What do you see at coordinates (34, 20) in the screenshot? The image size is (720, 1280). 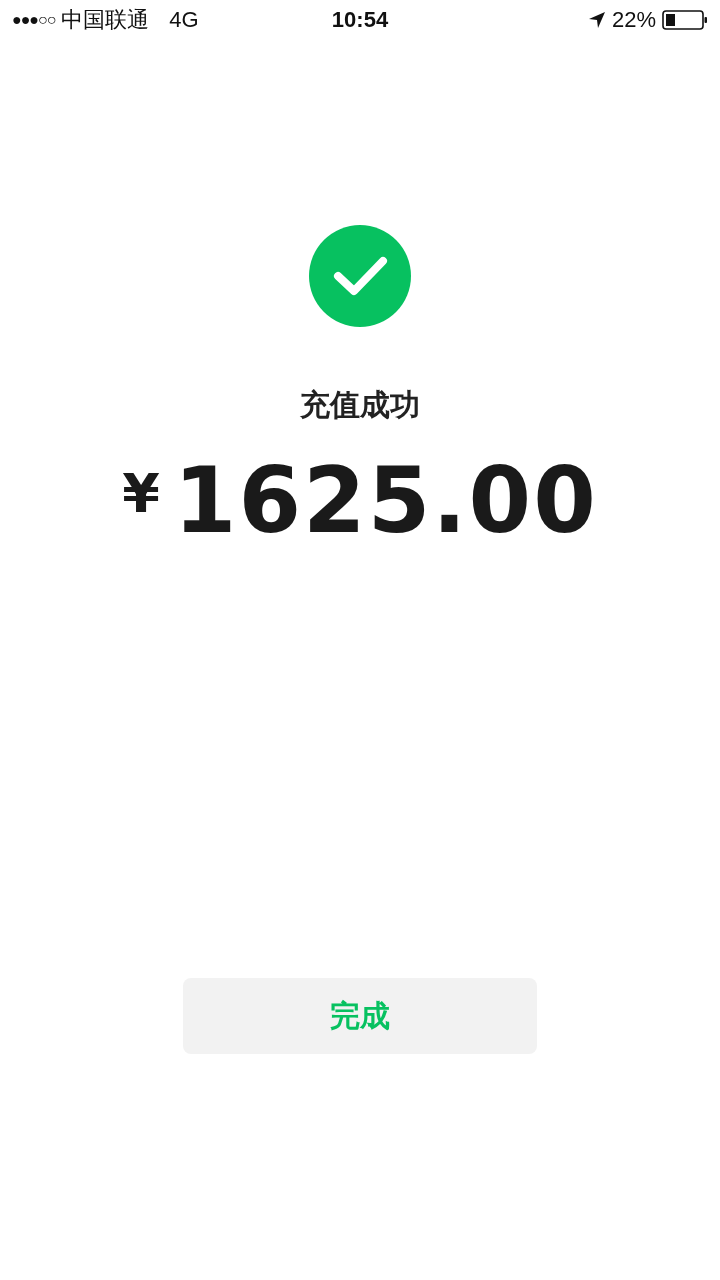 I see `signal-strength: ●●●○○` at bounding box center [34, 20].